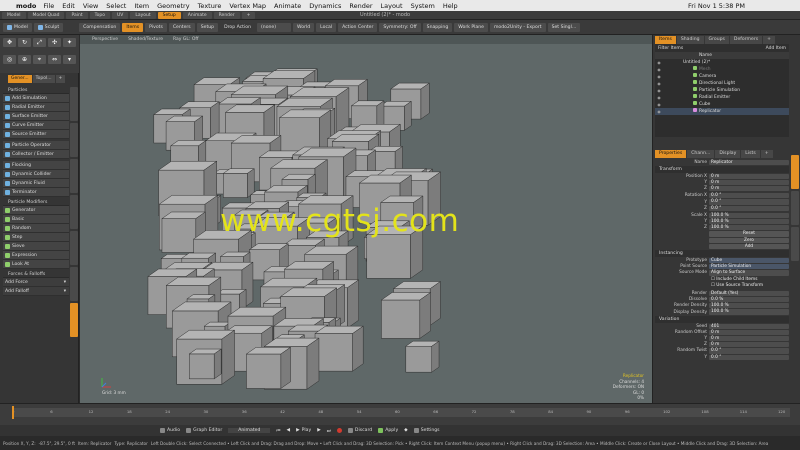 This screenshot has width=800, height=450. Describe the element at coordinates (749, 273) in the screenshot. I see `source-mode-select: Align to Surface` at that location.